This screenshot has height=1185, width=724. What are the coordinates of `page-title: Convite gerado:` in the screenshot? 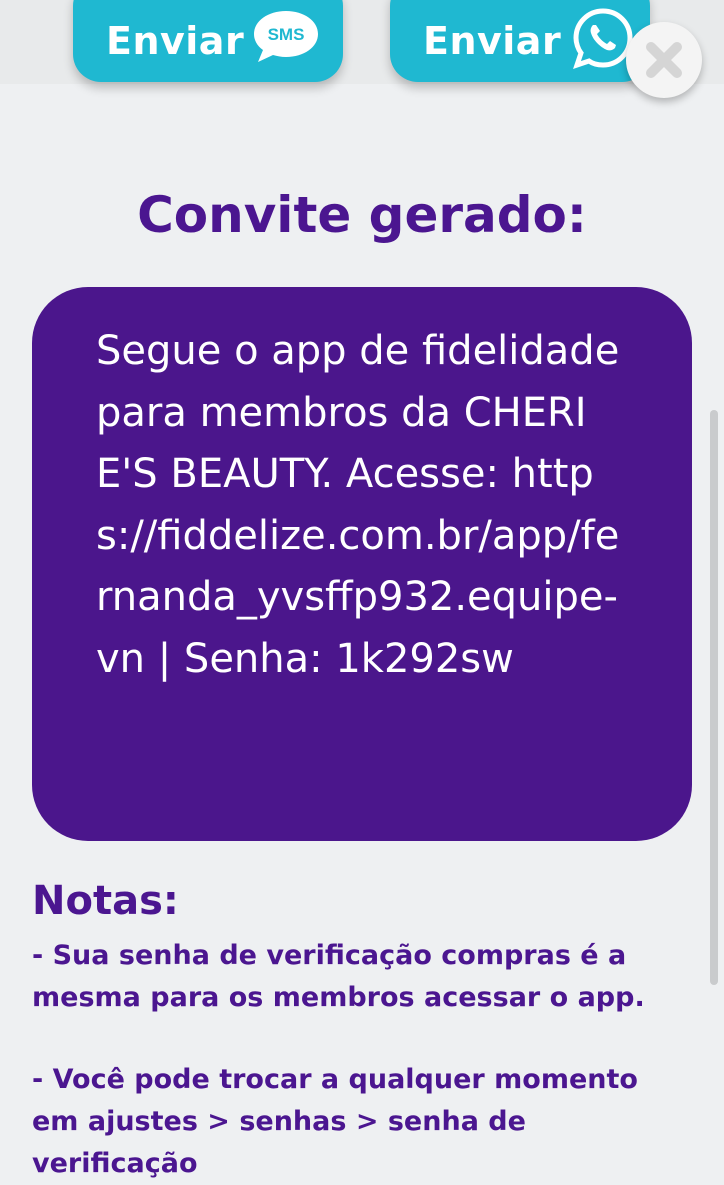 It's located at (362, 215).